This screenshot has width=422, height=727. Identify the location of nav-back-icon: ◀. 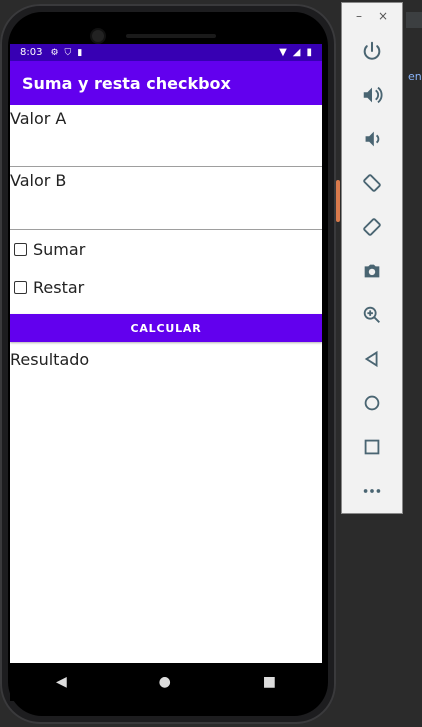
(61, 682).